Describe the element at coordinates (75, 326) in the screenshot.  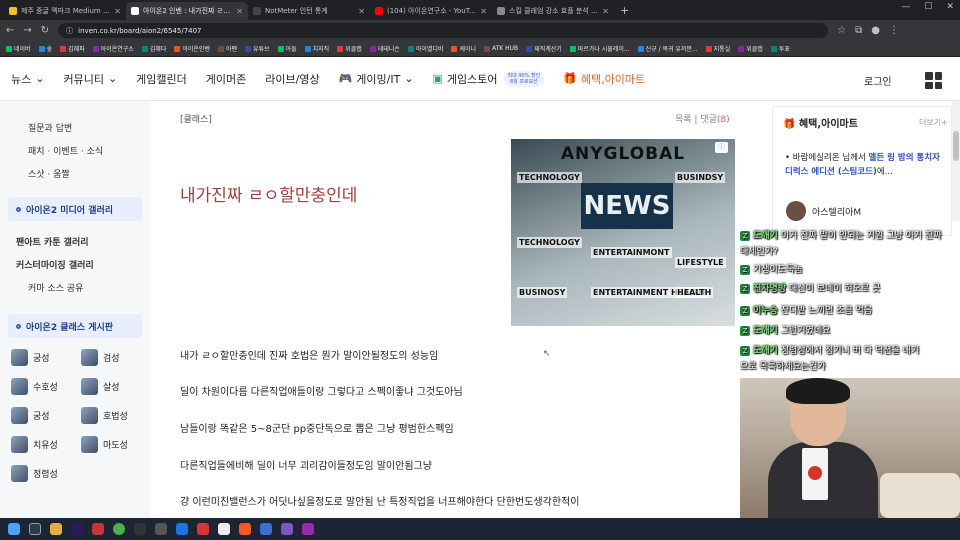
I see `class-board-header: 아이온2 클래스 게시판` at that location.